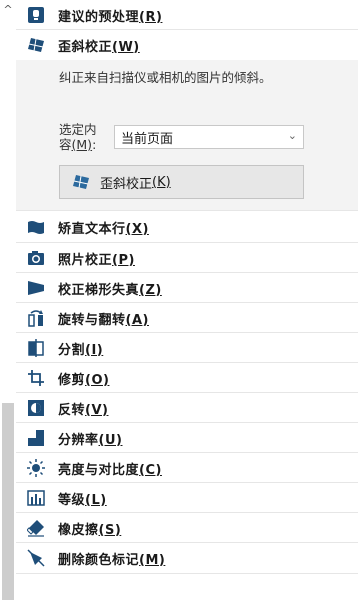 This screenshot has height=600, width=358. Describe the element at coordinates (187, 15) in the screenshot. I see `tool-suggested-preprocessing: 建议的预处理(R)` at that location.